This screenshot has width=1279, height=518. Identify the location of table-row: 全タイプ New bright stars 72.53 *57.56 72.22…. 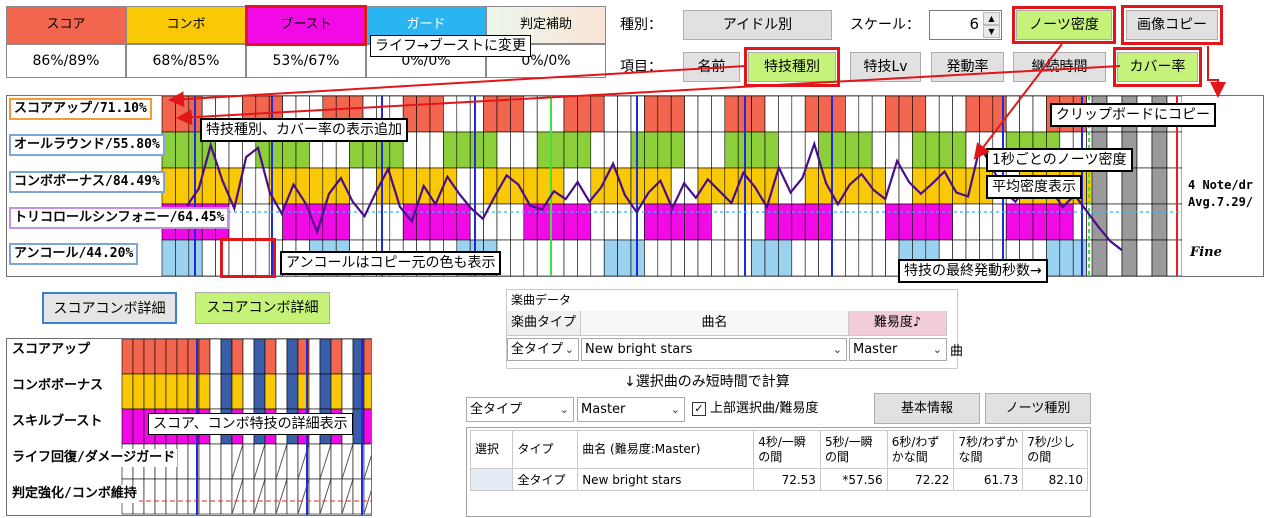
(778, 479).